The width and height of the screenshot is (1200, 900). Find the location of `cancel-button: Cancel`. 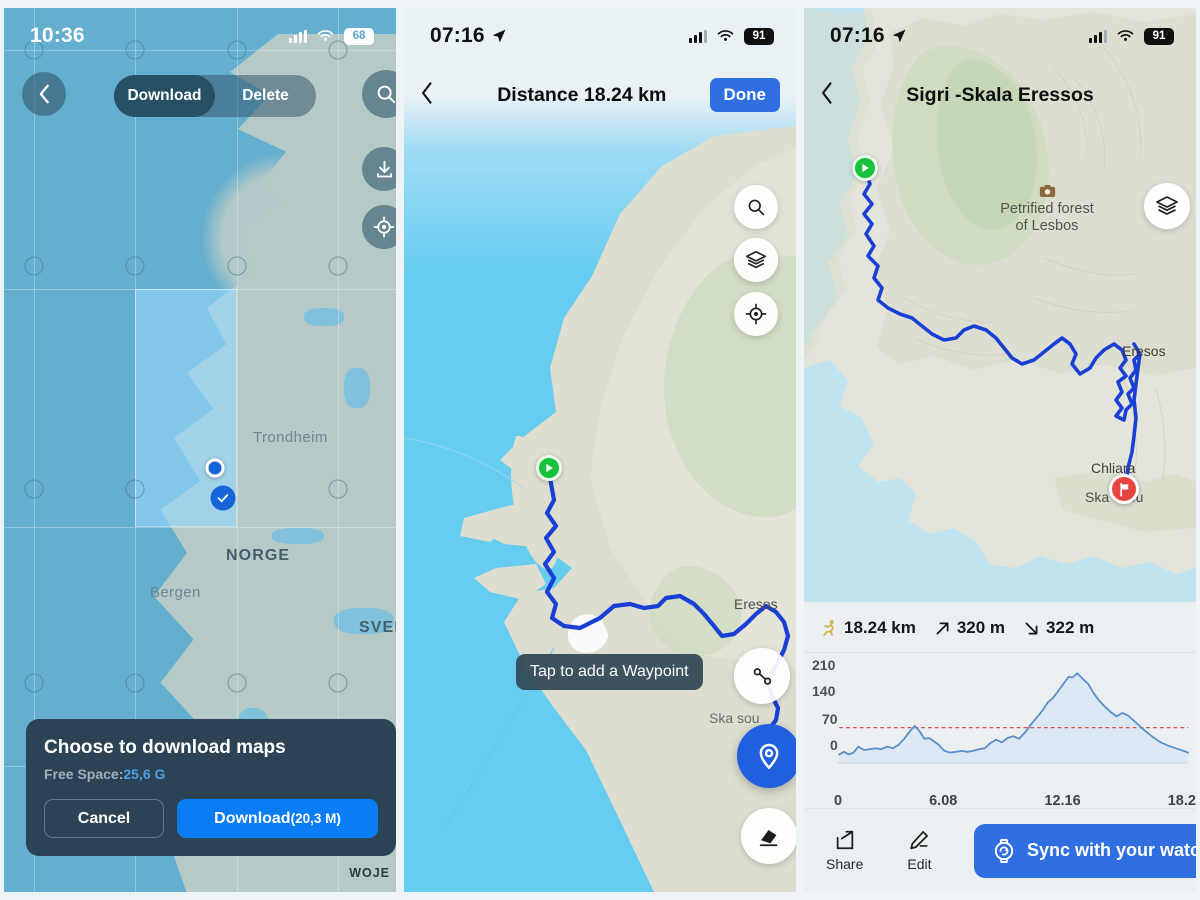

cancel-button: Cancel is located at coordinates (104, 818).